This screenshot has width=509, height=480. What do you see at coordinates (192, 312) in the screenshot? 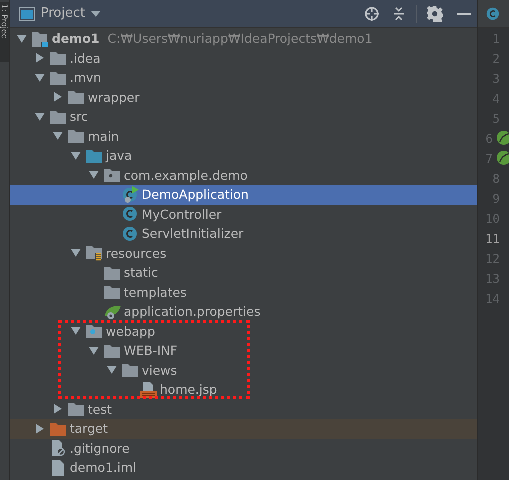
I see `tree-item-label: application.properties` at bounding box center [192, 312].